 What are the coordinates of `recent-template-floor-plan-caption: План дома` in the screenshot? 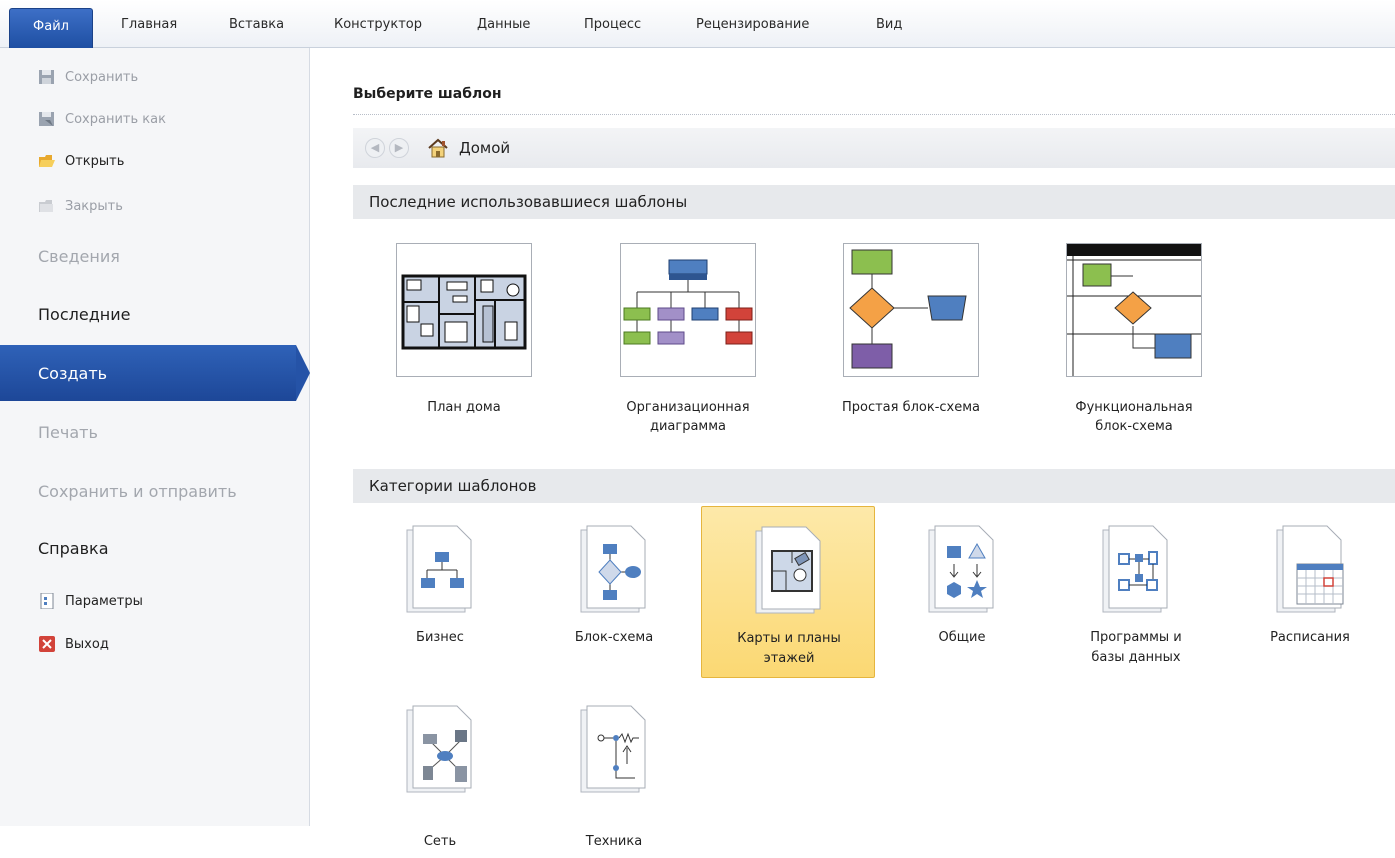 It's located at (464, 407).